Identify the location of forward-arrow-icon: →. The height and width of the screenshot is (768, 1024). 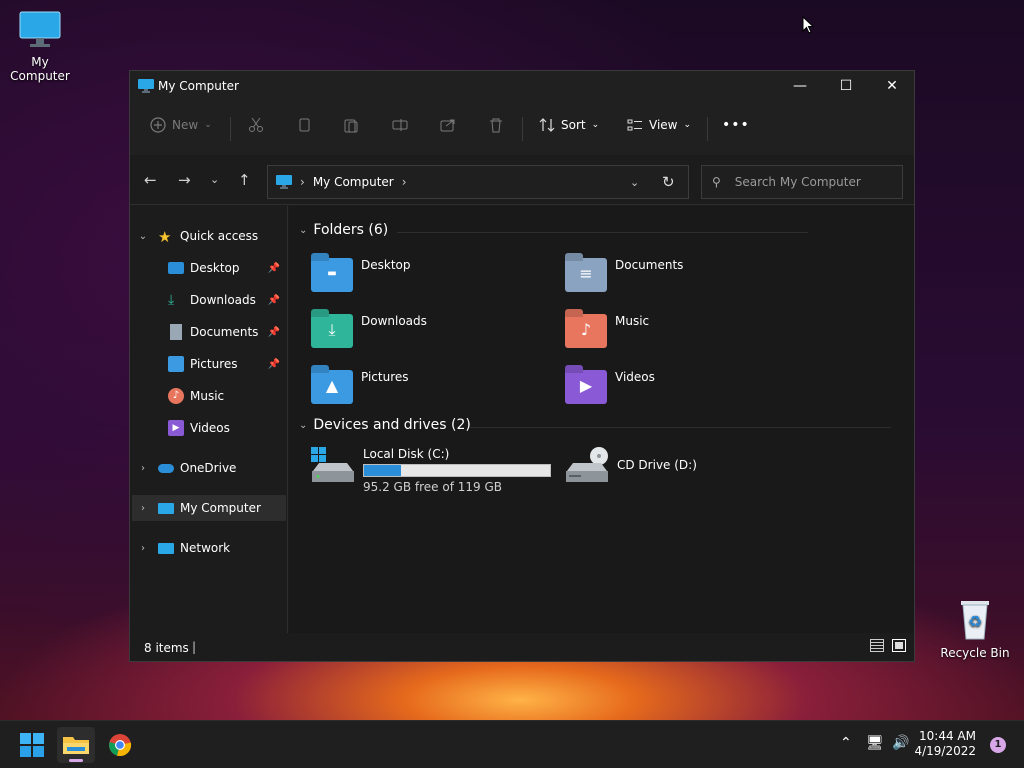
(184, 180).